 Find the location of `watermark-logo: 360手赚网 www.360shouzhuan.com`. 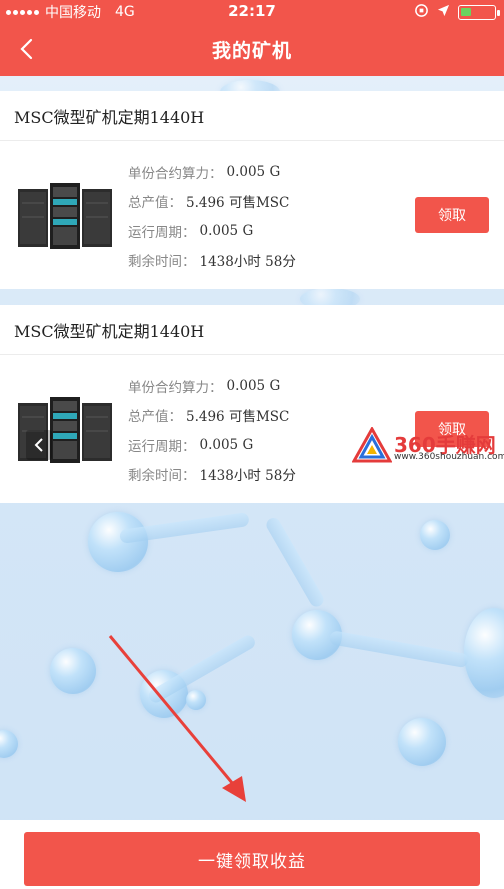

watermark-logo: 360手赚网 www.360shouzhuan.com is located at coordinates (427, 445).